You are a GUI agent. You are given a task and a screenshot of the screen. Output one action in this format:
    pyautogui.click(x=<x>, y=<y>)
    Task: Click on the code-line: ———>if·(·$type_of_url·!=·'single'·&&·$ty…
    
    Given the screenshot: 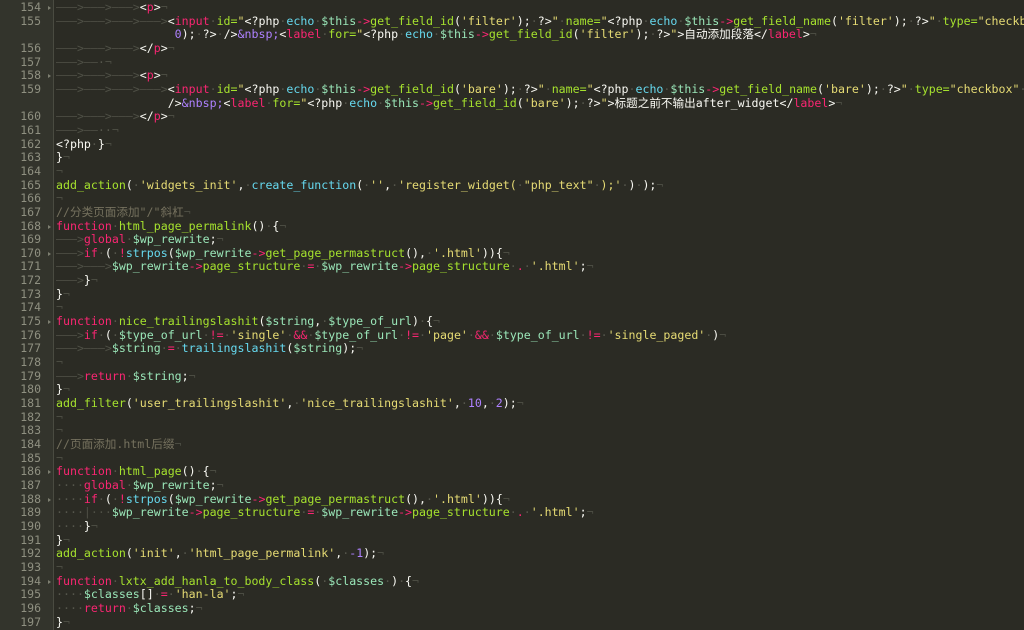 What is the action you would take?
    pyautogui.click(x=391, y=334)
    